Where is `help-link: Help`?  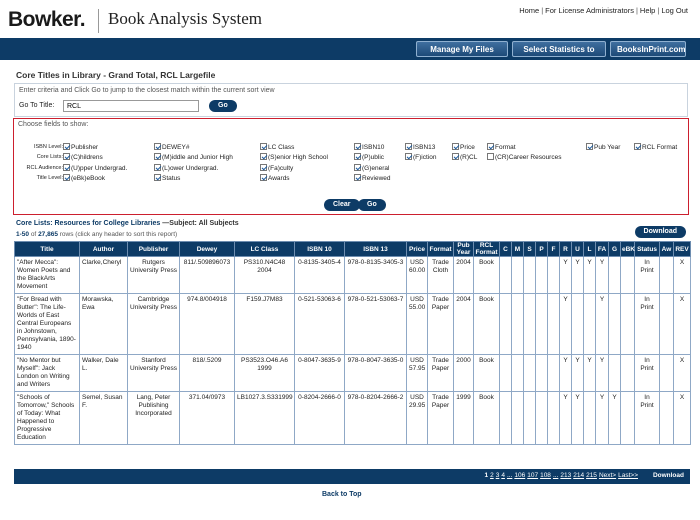
help-link: Help is located at coordinates (647, 10).